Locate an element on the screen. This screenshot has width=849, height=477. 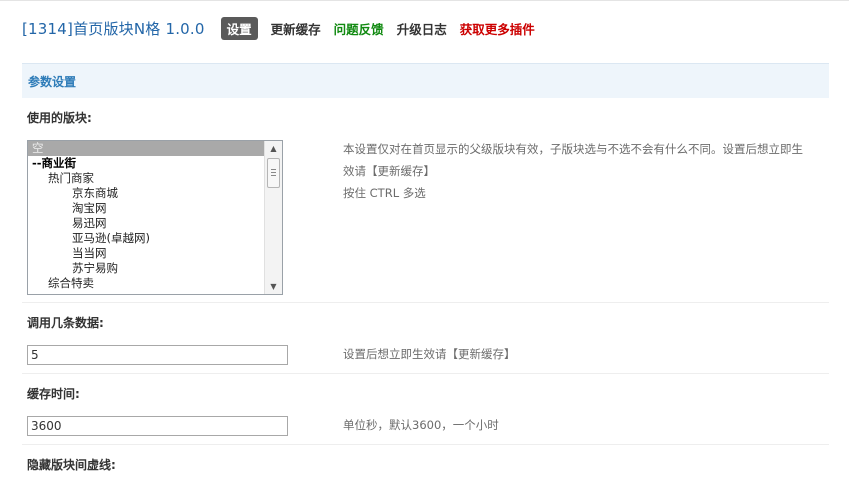
forums-option-list: 空 --商业街 热门商家 京东商城 淘宝网 易迅网 亚马逊(卓越网) 当当网 苏宁易购 综合特卖 is located at coordinates (146, 217).